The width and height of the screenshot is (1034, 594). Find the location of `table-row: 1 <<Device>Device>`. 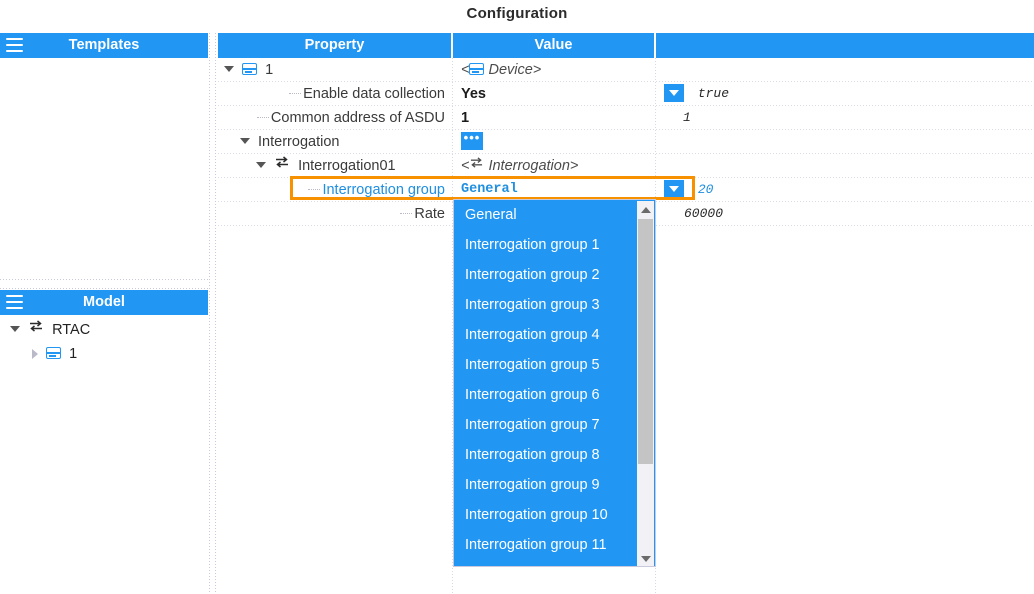

table-row: 1 <<Device>Device> is located at coordinates (626, 70).